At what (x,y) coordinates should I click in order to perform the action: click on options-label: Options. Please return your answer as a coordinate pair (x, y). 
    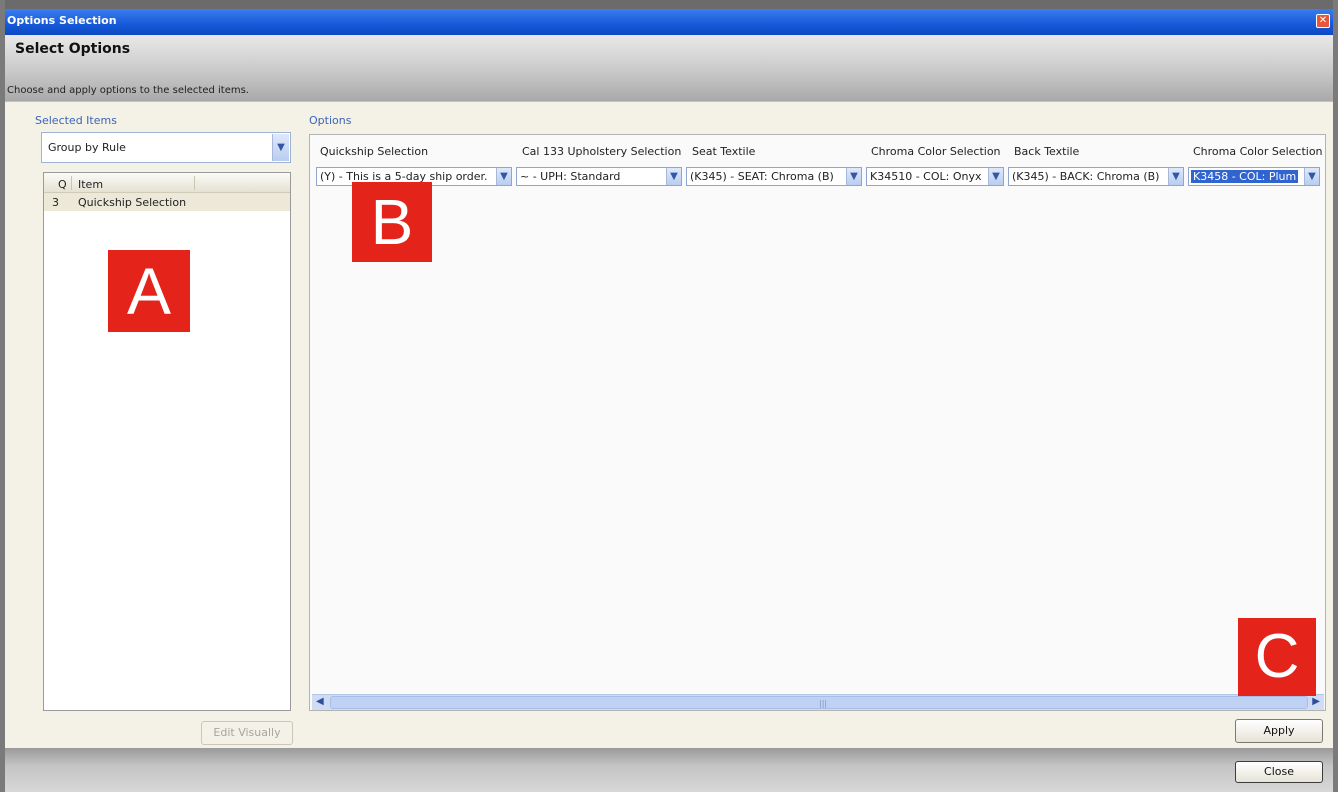
    Looking at the image, I should click on (330, 120).